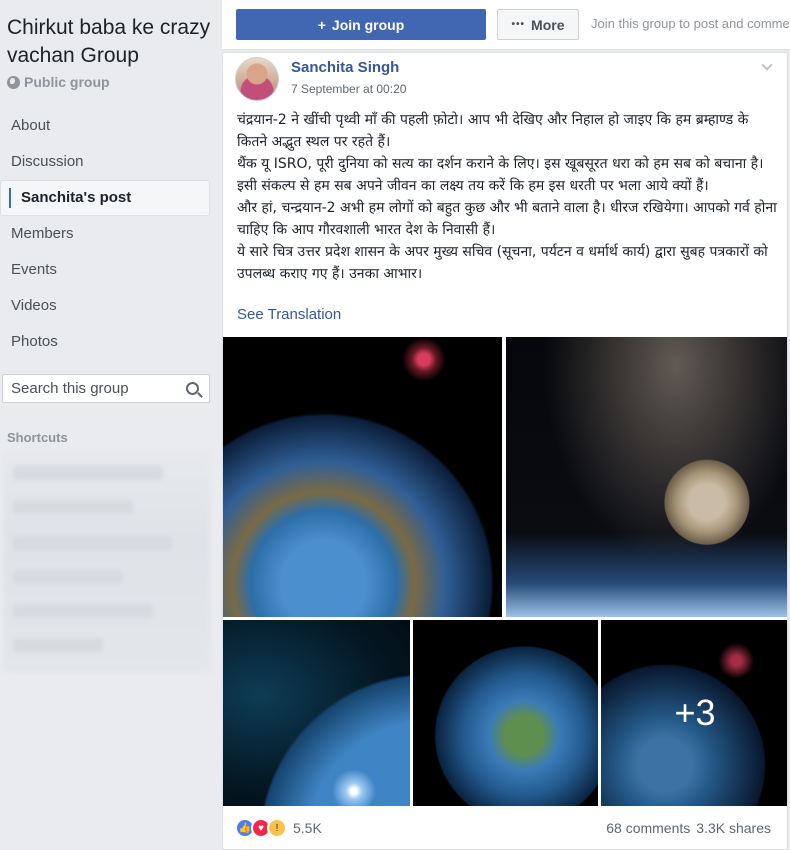 The image size is (790, 850). I want to click on join-hint-text: Join this group to post and comment., so click(690, 23).